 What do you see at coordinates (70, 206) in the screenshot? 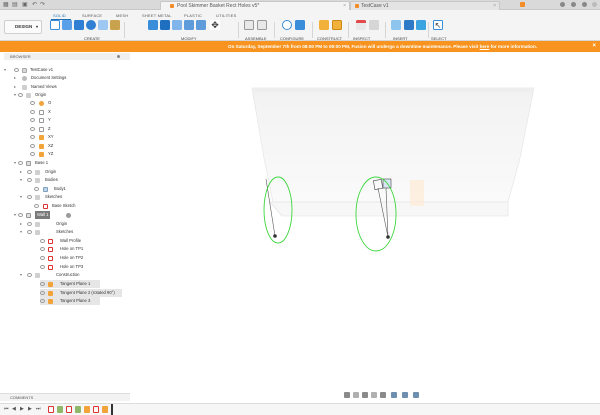
I see `browser-node-base-sketch: Base Sketch` at bounding box center [70, 206].